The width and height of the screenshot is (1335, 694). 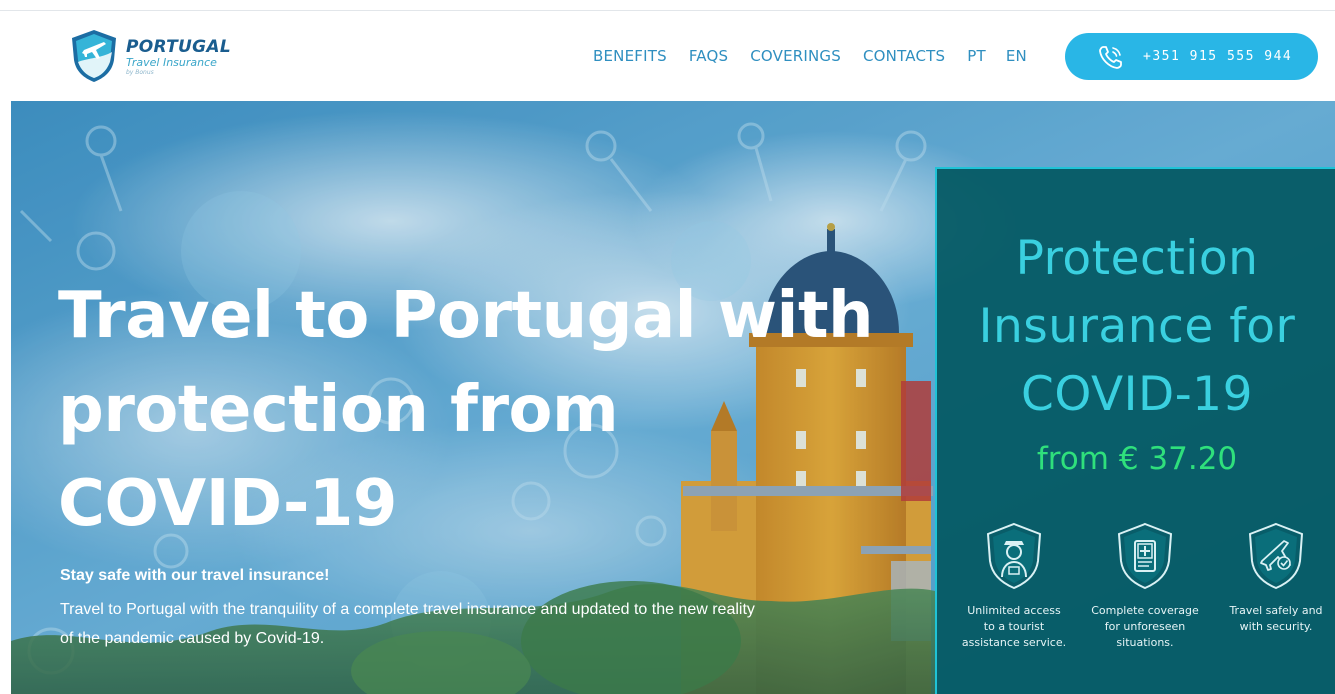 I want to click on feature-line: to a tourist, so click(x=1014, y=626).